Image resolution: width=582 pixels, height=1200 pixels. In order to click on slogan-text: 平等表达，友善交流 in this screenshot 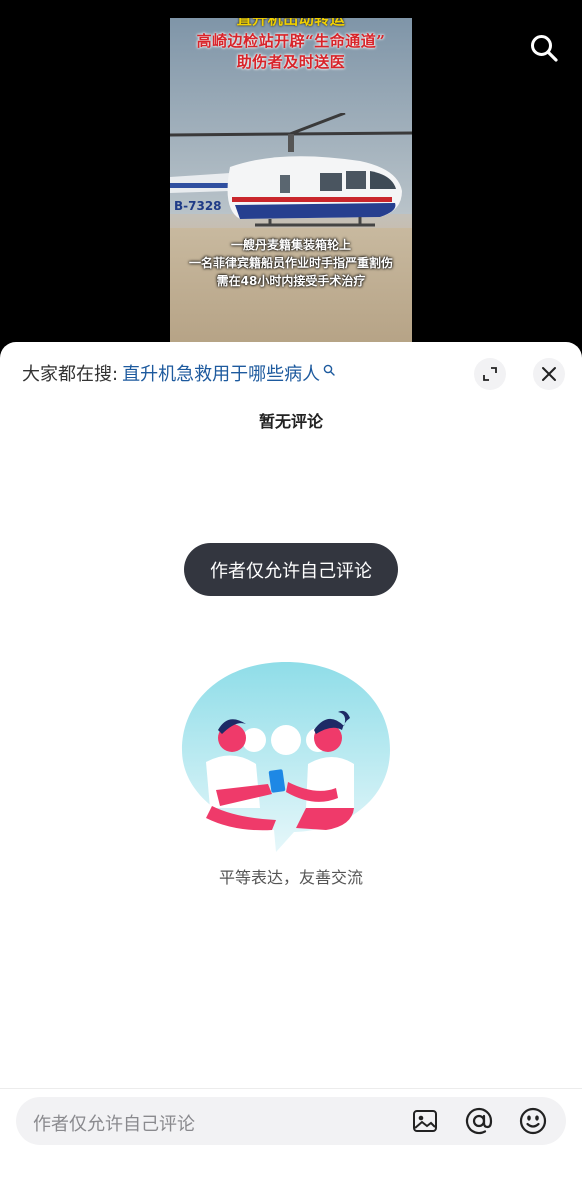, I will do `click(290, 877)`.